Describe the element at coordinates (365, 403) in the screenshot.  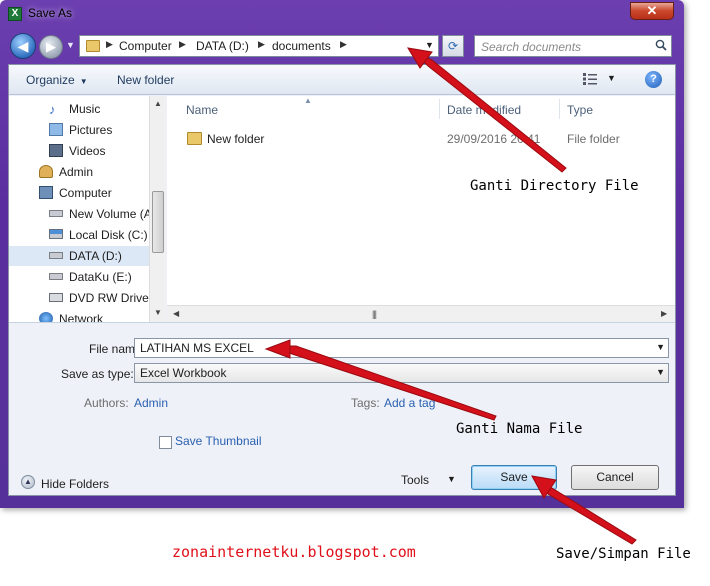
I see `tags-label: Tags:` at that location.